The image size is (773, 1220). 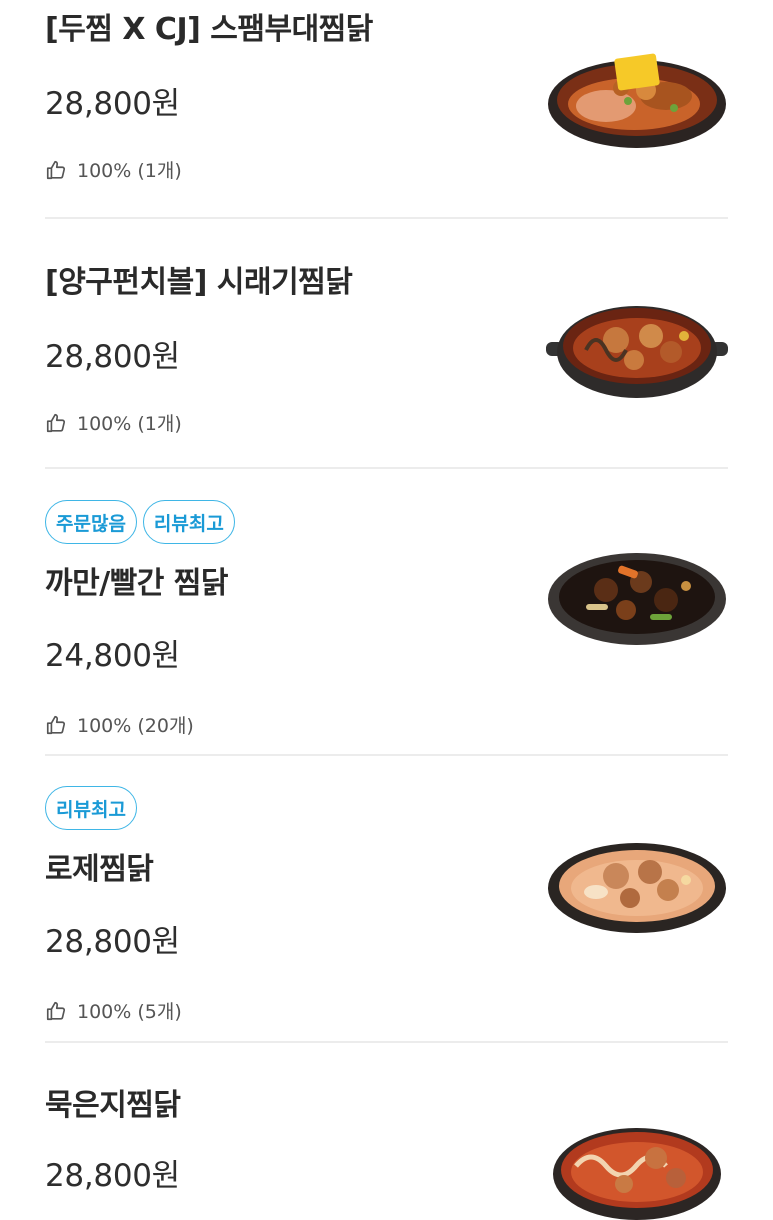 I want to click on rose-jjimdak-image, so click(x=637, y=888).